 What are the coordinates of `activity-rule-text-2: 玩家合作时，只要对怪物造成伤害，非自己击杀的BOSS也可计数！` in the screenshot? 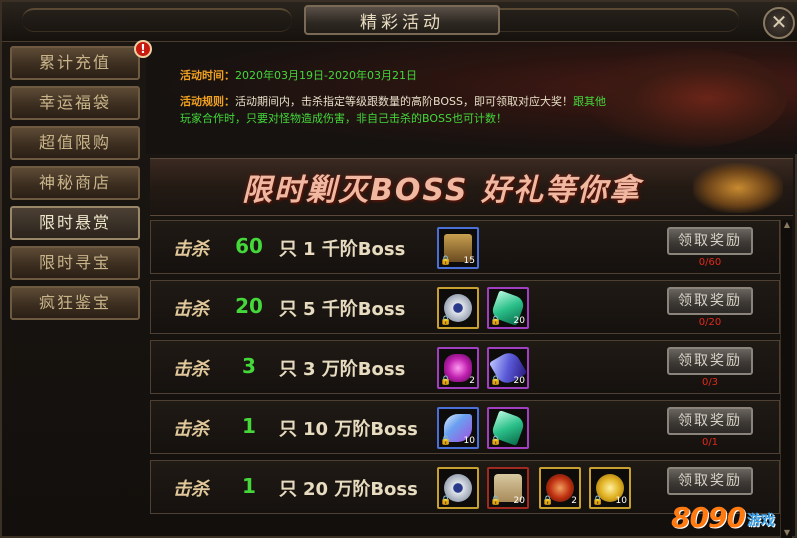 It's located at (343, 118).